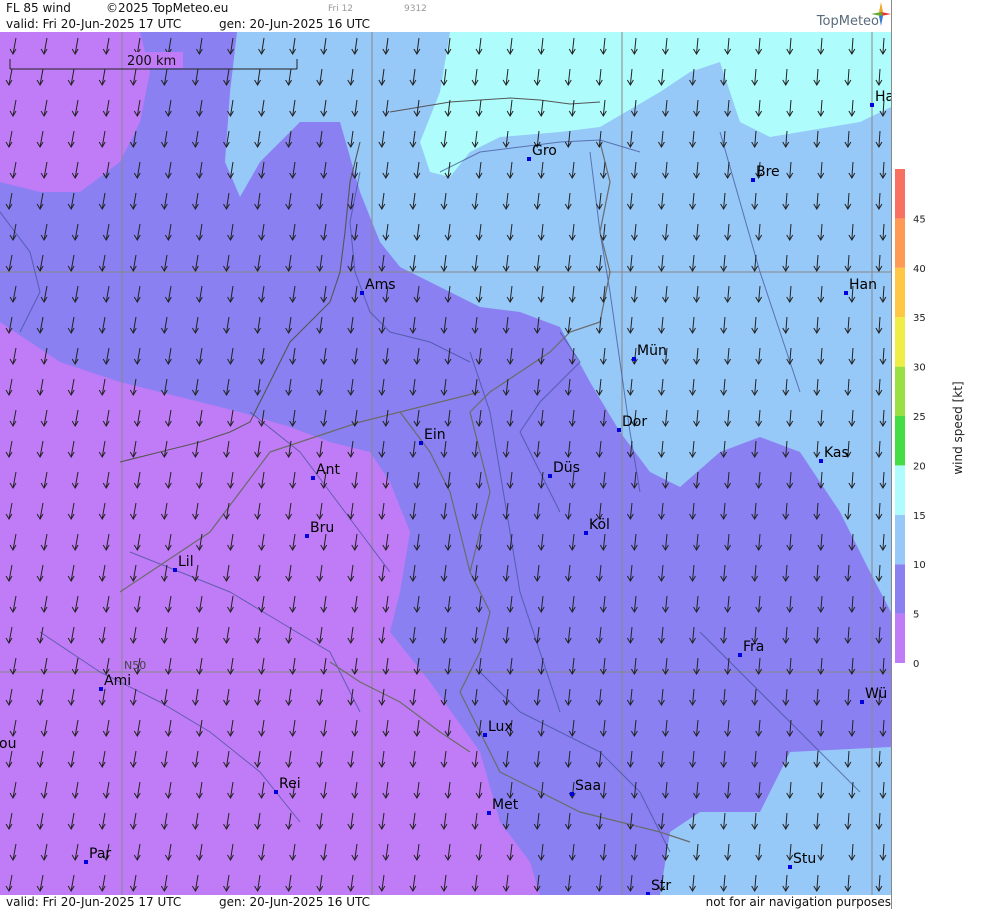 The height and width of the screenshot is (913, 983). I want to click on city-marker: Ami, so click(115, 682).